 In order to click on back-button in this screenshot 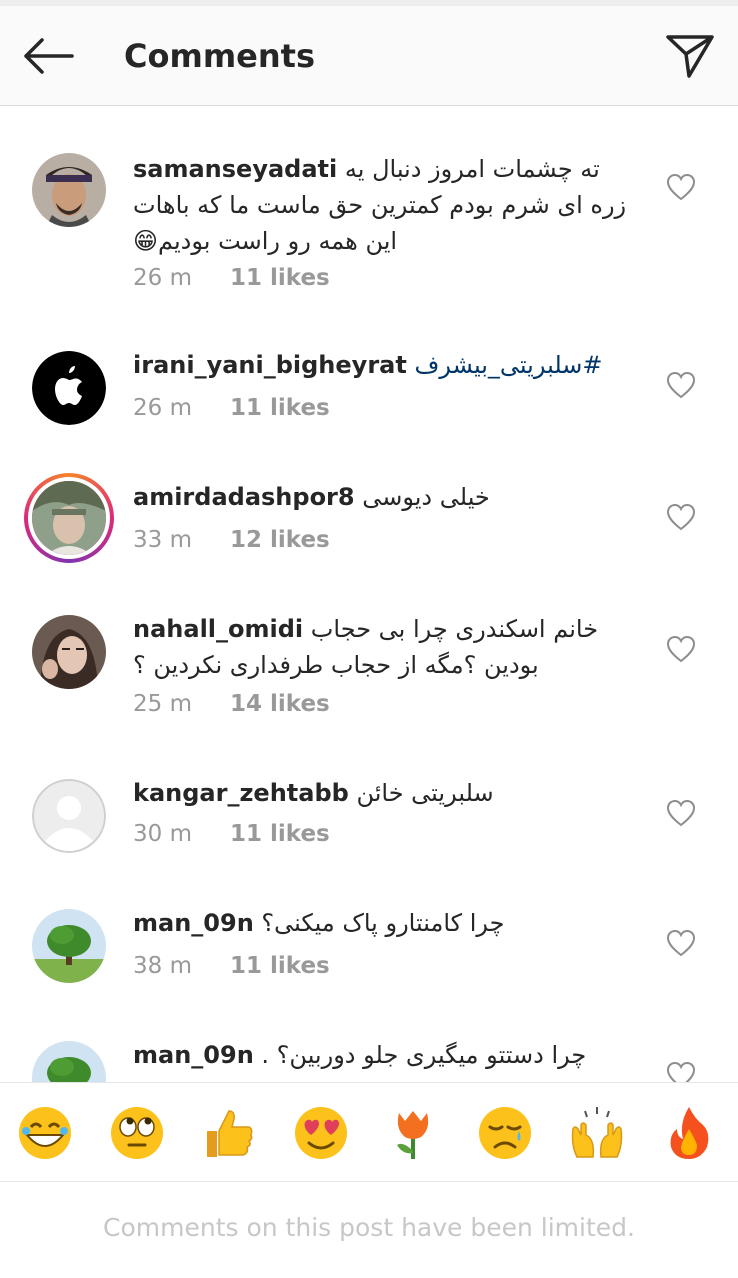, I will do `click(48, 56)`.